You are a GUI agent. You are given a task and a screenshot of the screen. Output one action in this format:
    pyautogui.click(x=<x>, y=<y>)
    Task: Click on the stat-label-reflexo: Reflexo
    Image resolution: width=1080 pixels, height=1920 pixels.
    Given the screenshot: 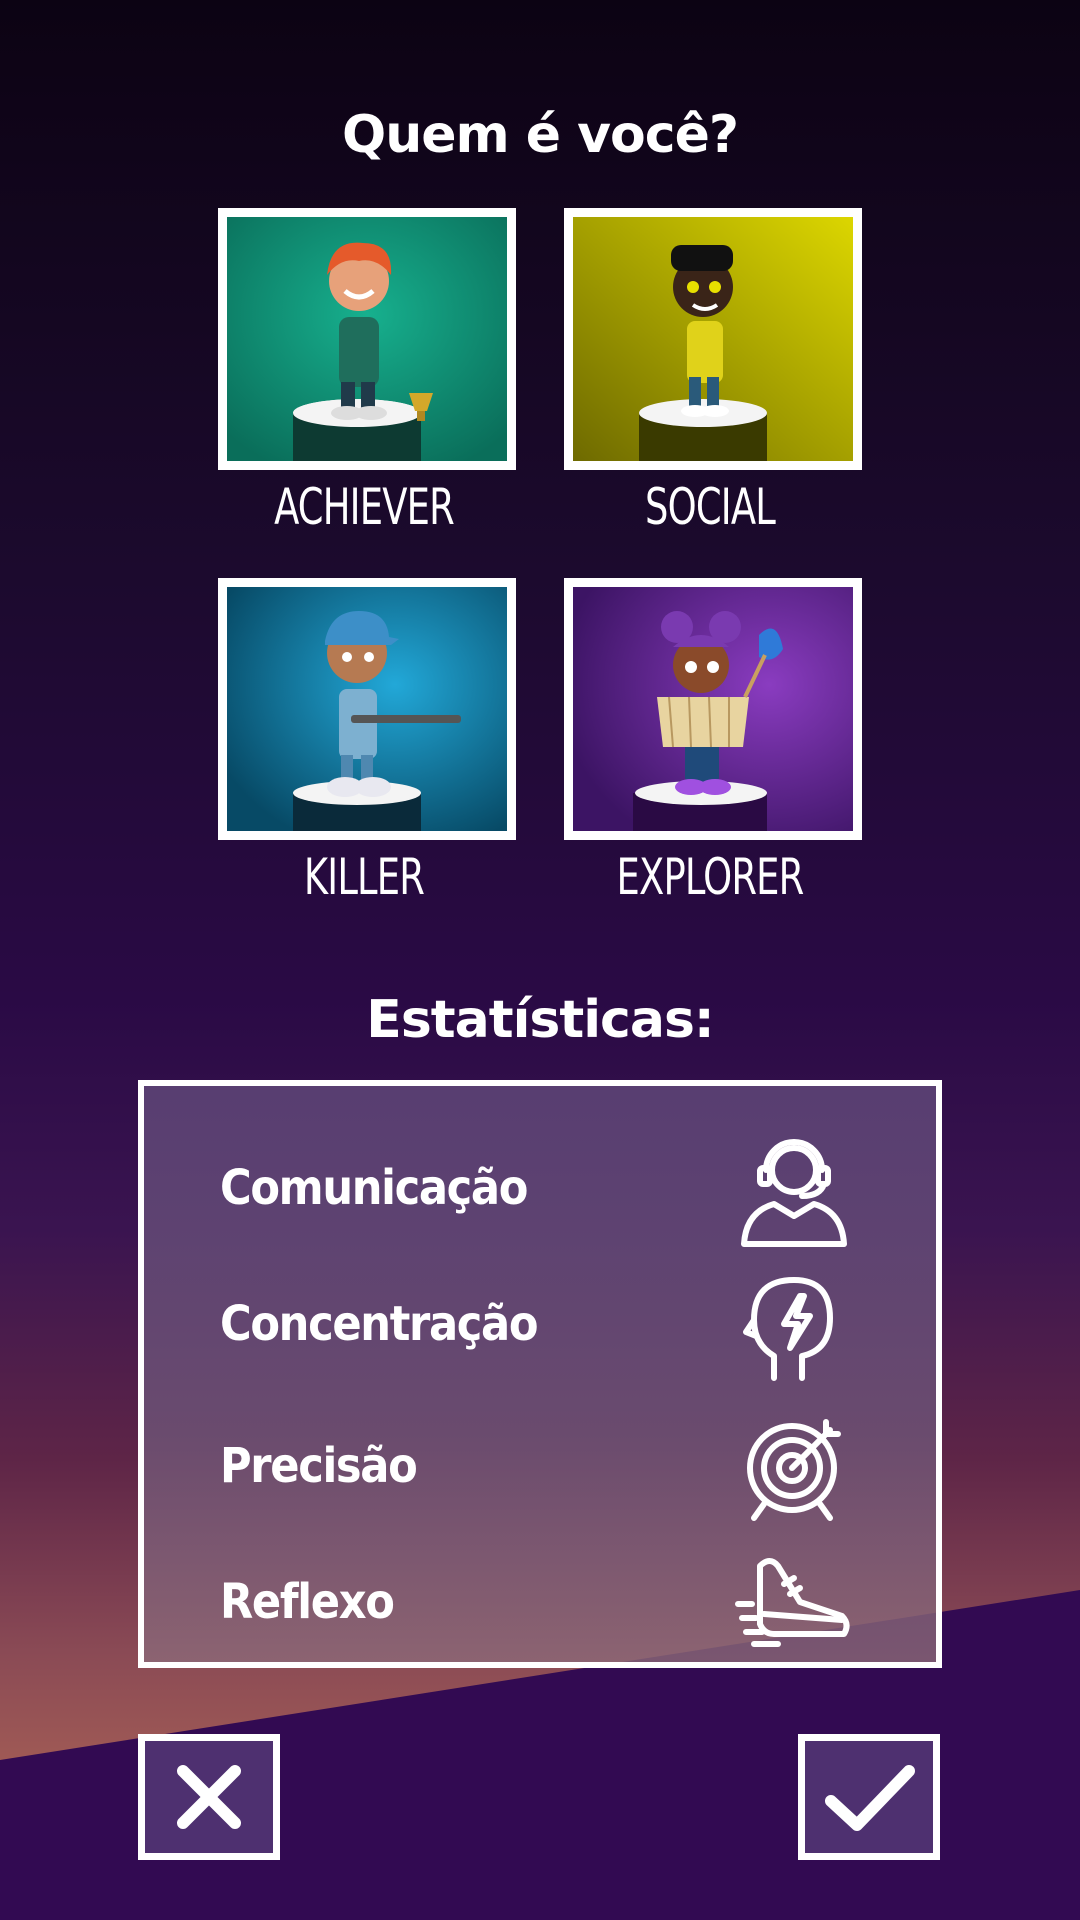 What is the action you would take?
    pyautogui.click(x=307, y=1602)
    